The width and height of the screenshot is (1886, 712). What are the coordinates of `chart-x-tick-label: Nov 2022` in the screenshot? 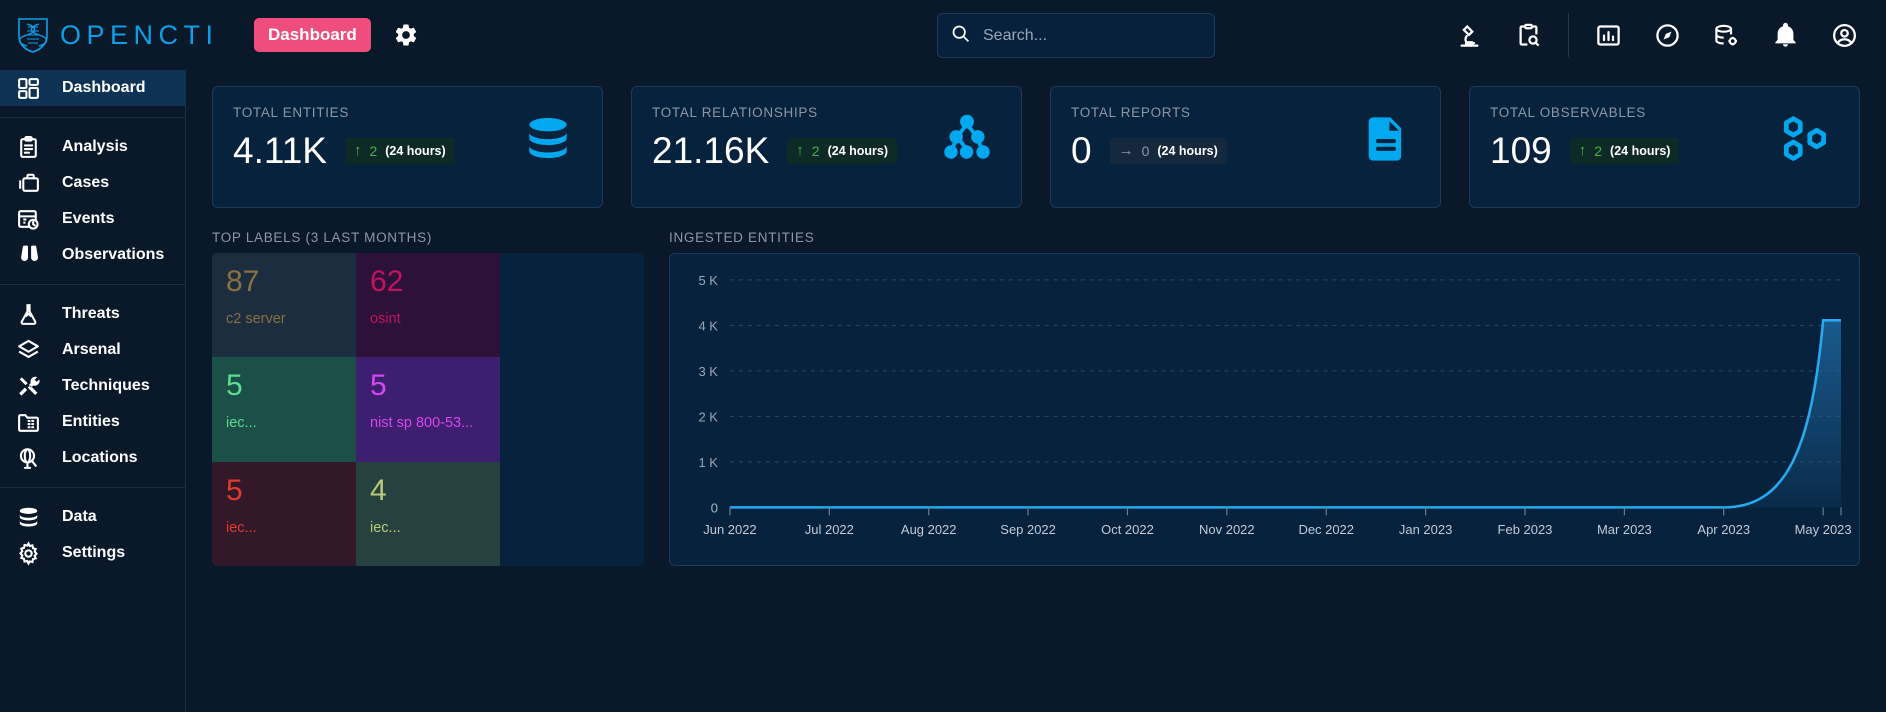 It's located at (1227, 529).